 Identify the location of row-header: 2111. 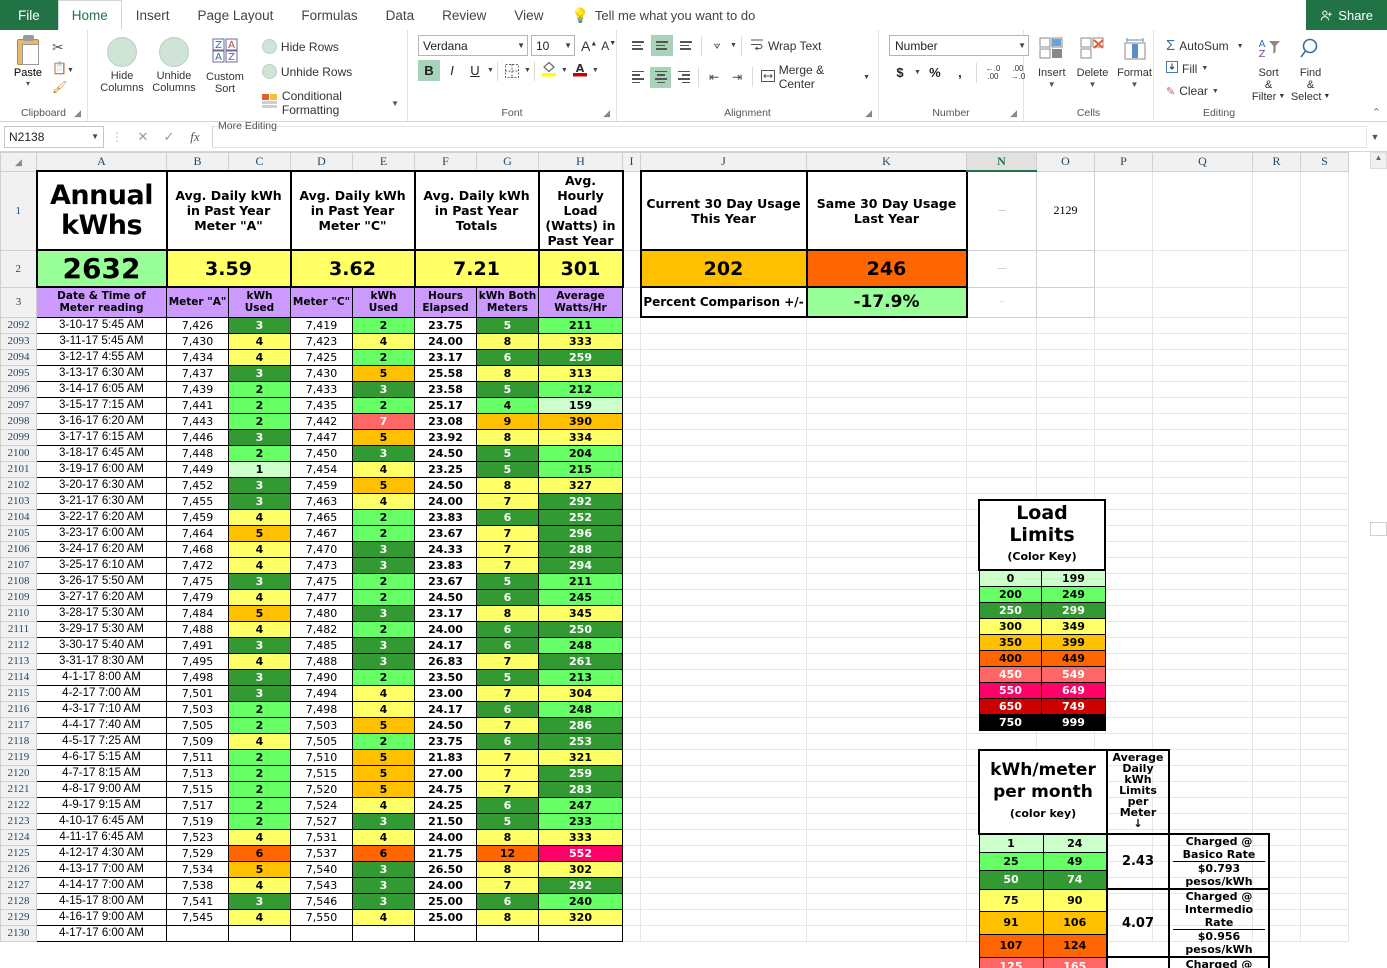
(18, 629).